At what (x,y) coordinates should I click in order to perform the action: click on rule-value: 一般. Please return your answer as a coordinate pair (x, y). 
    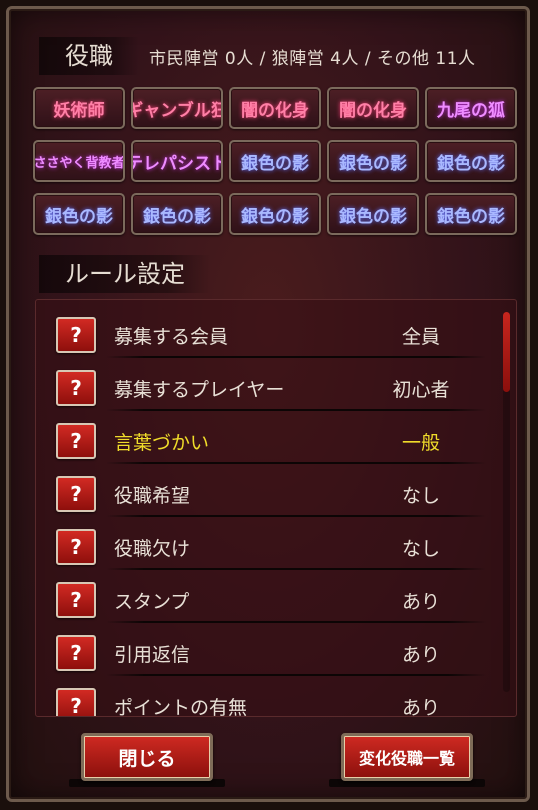
    Looking at the image, I should click on (420, 443).